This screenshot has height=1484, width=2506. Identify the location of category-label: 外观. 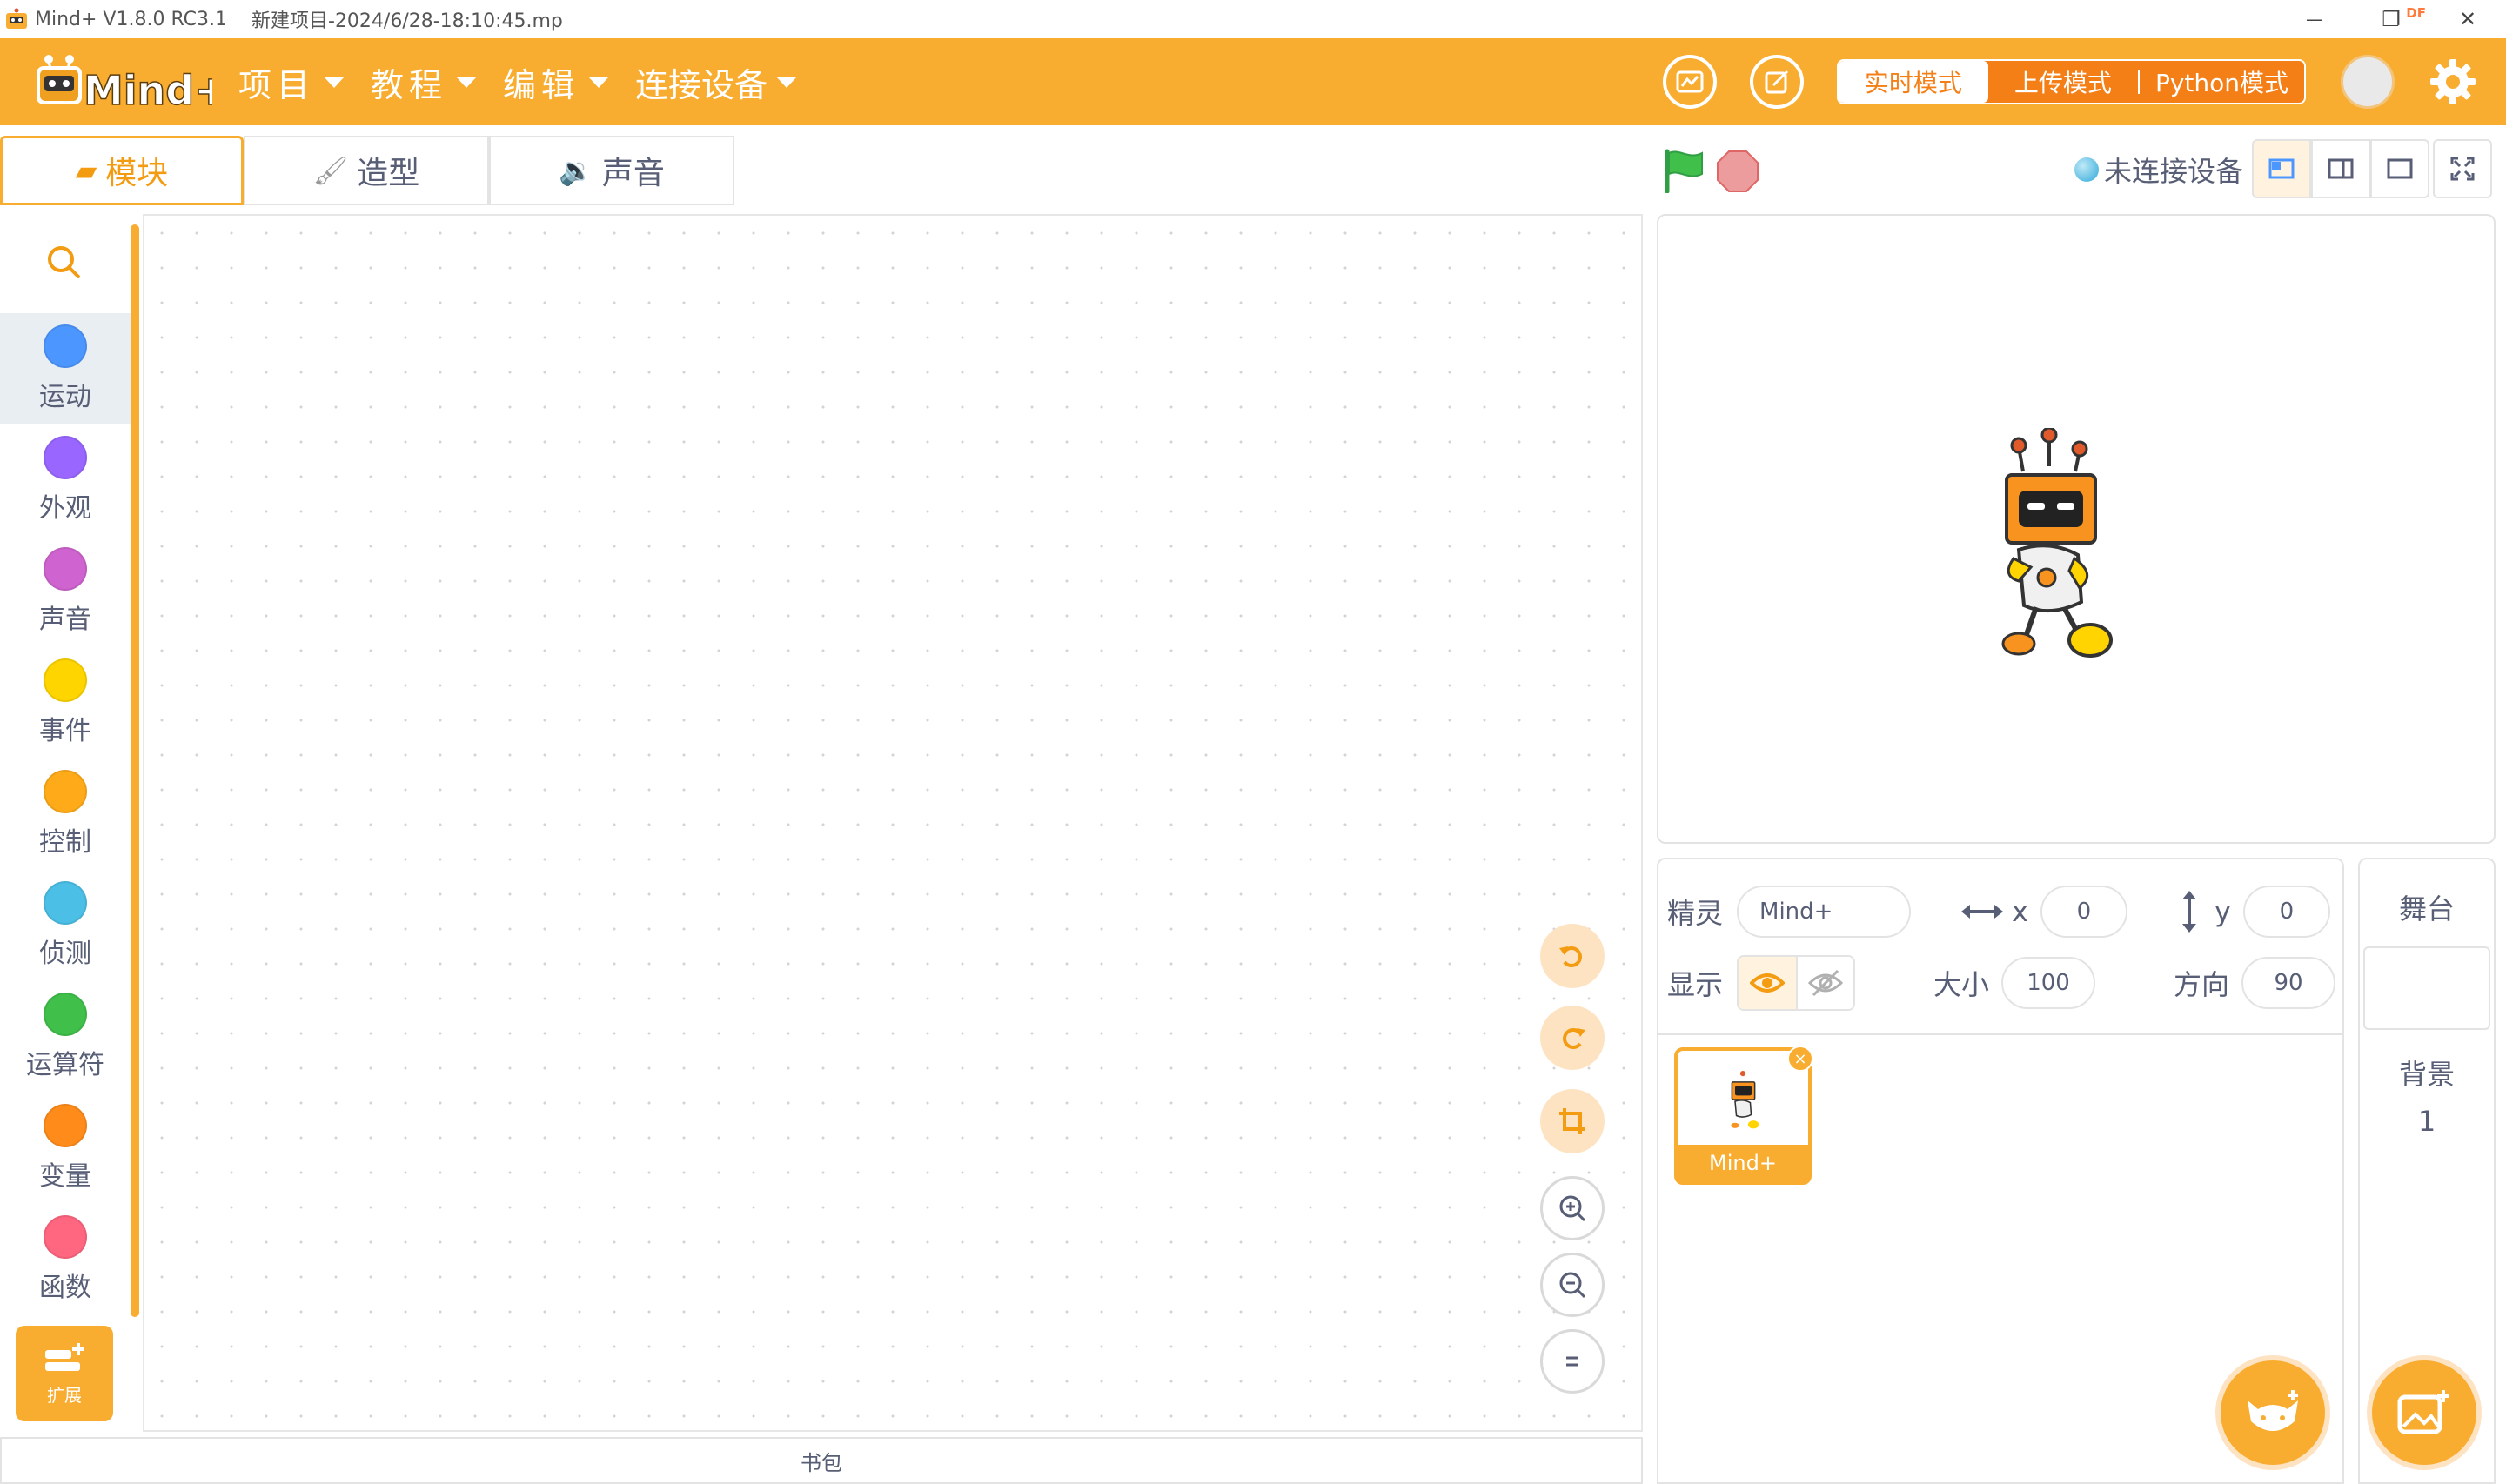
(65, 508).